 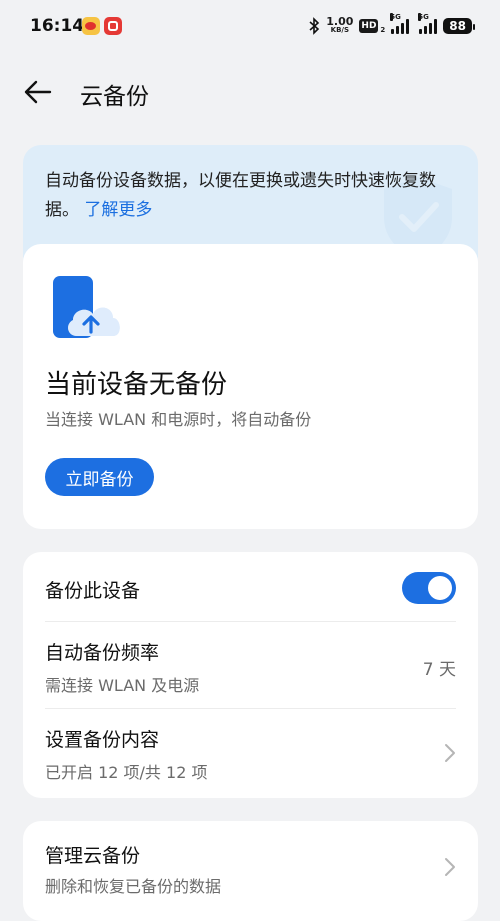 What do you see at coordinates (428, 23) in the screenshot?
I see `signal-icon-sim2: 5G` at bounding box center [428, 23].